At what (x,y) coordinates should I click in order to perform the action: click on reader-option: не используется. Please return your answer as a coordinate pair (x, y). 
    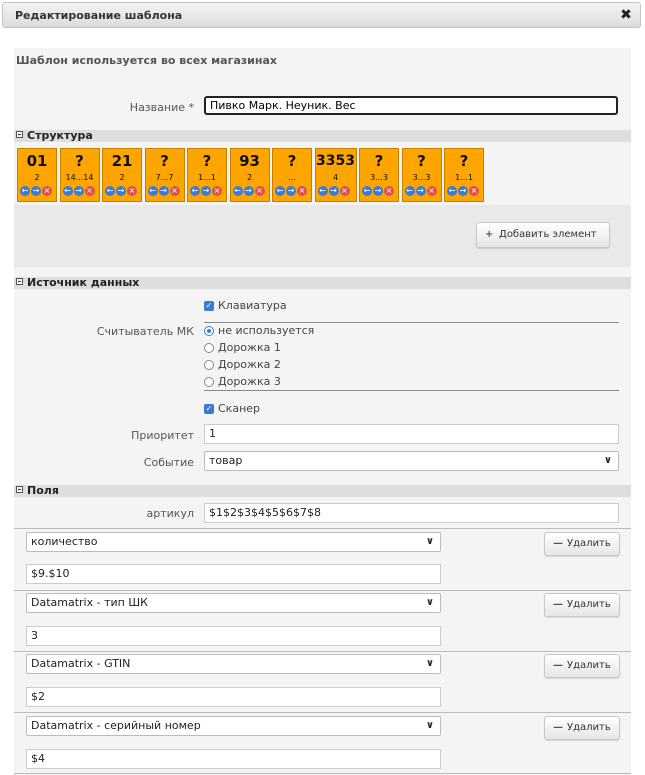
    Looking at the image, I should click on (259, 330).